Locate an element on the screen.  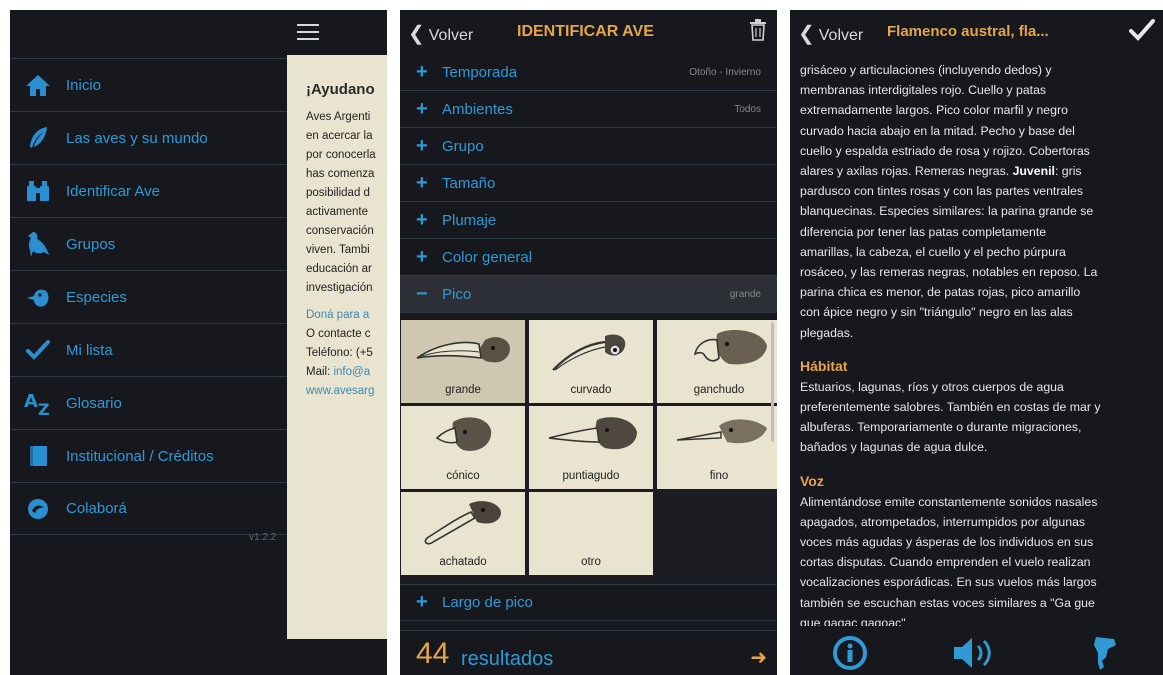
trash-icon is located at coordinates (758, 30).